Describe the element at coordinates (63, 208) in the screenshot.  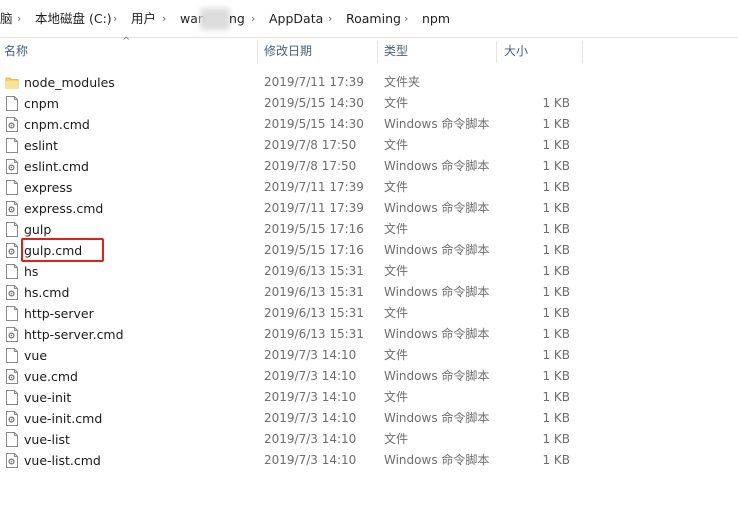
I see `file-name: express.cmd` at that location.